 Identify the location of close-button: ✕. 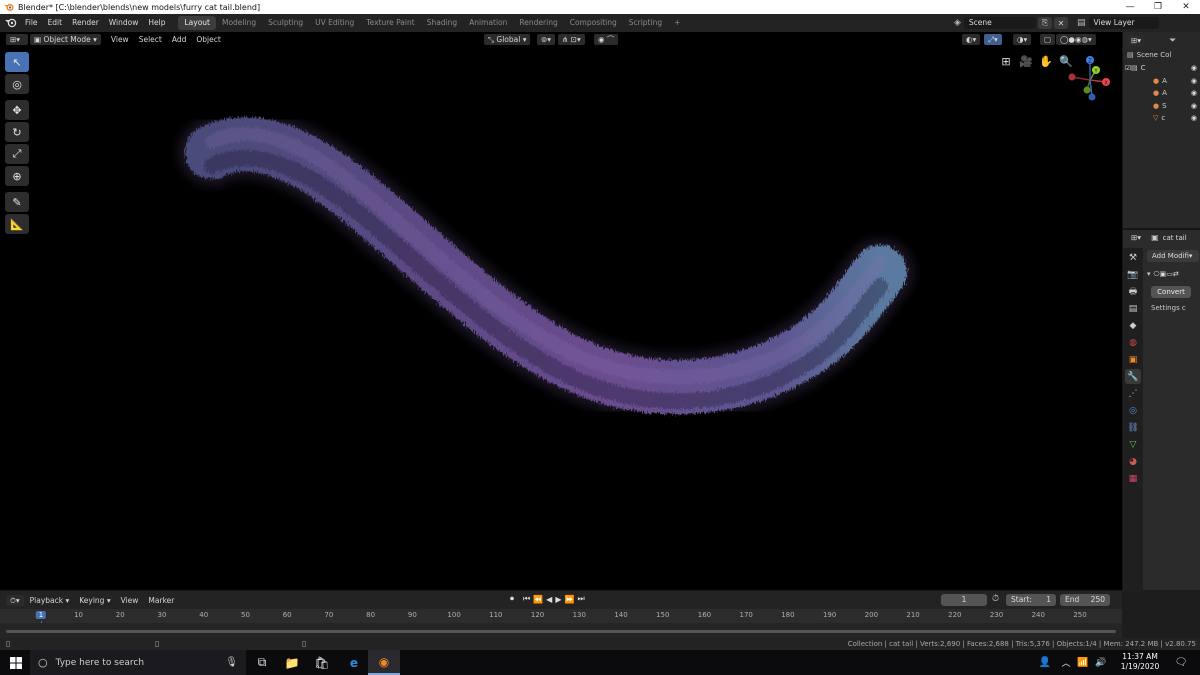
(1186, 7).